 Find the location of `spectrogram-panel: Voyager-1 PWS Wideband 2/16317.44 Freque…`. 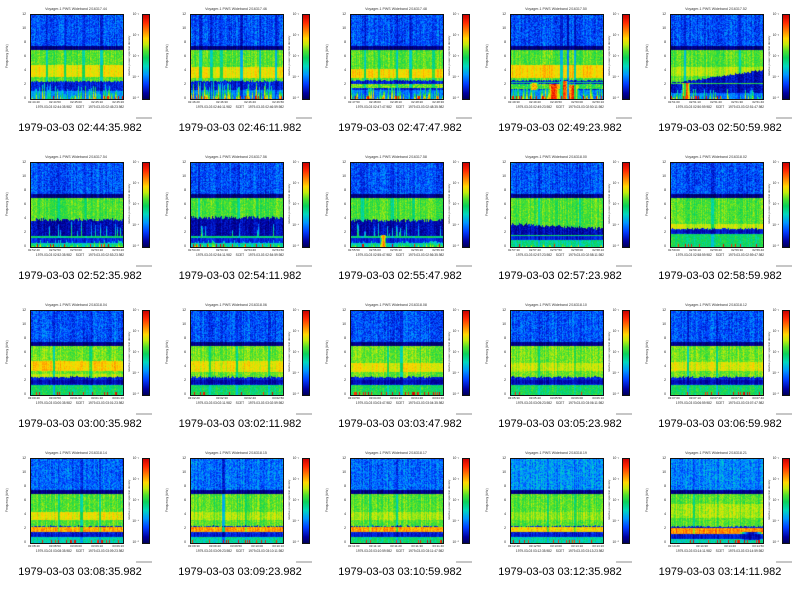

spectrogram-panel: Voyager-1 PWS Wideband 2/16317.44 Freque… is located at coordinates (80, 74).